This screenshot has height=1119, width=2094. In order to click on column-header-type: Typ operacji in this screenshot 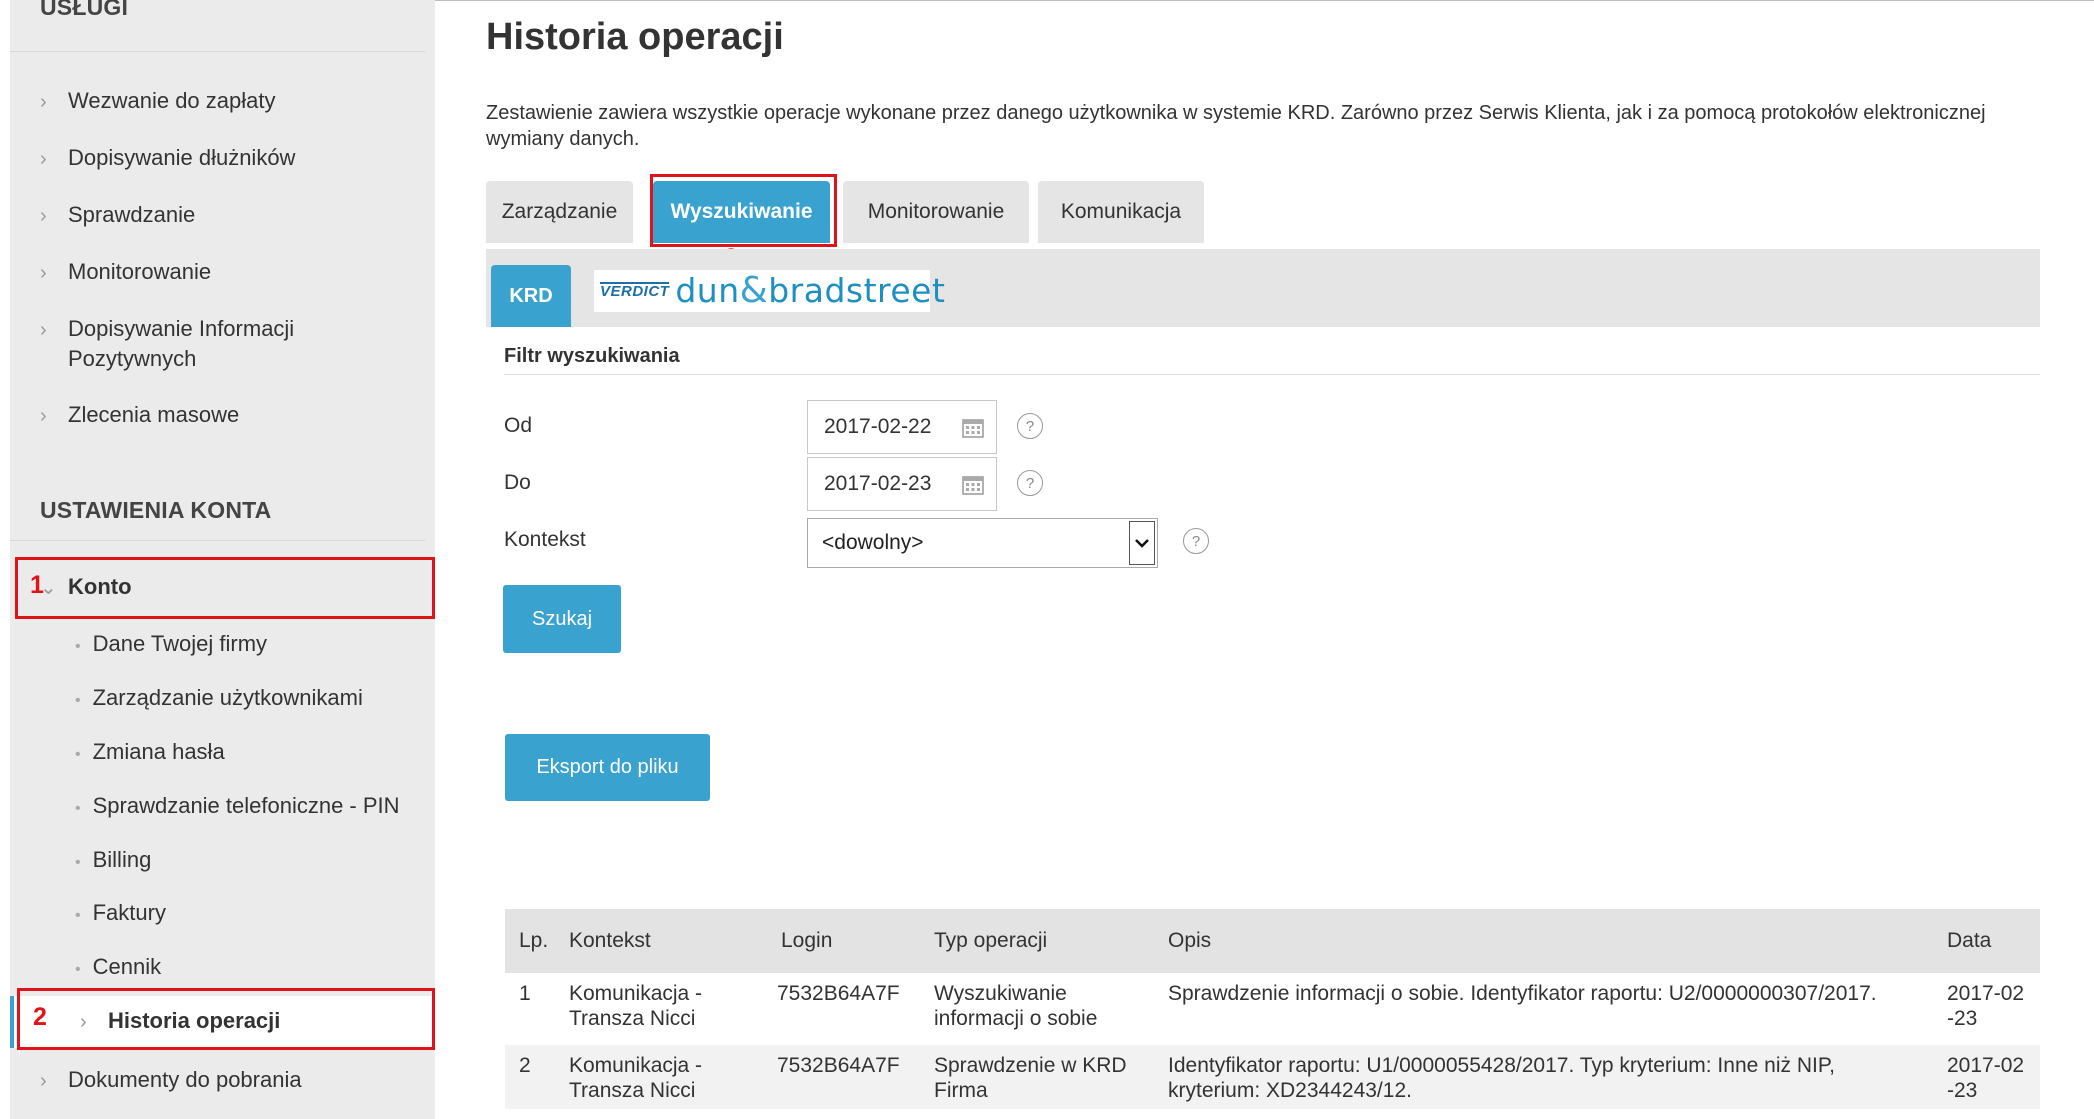, I will do `click(1037, 941)`.